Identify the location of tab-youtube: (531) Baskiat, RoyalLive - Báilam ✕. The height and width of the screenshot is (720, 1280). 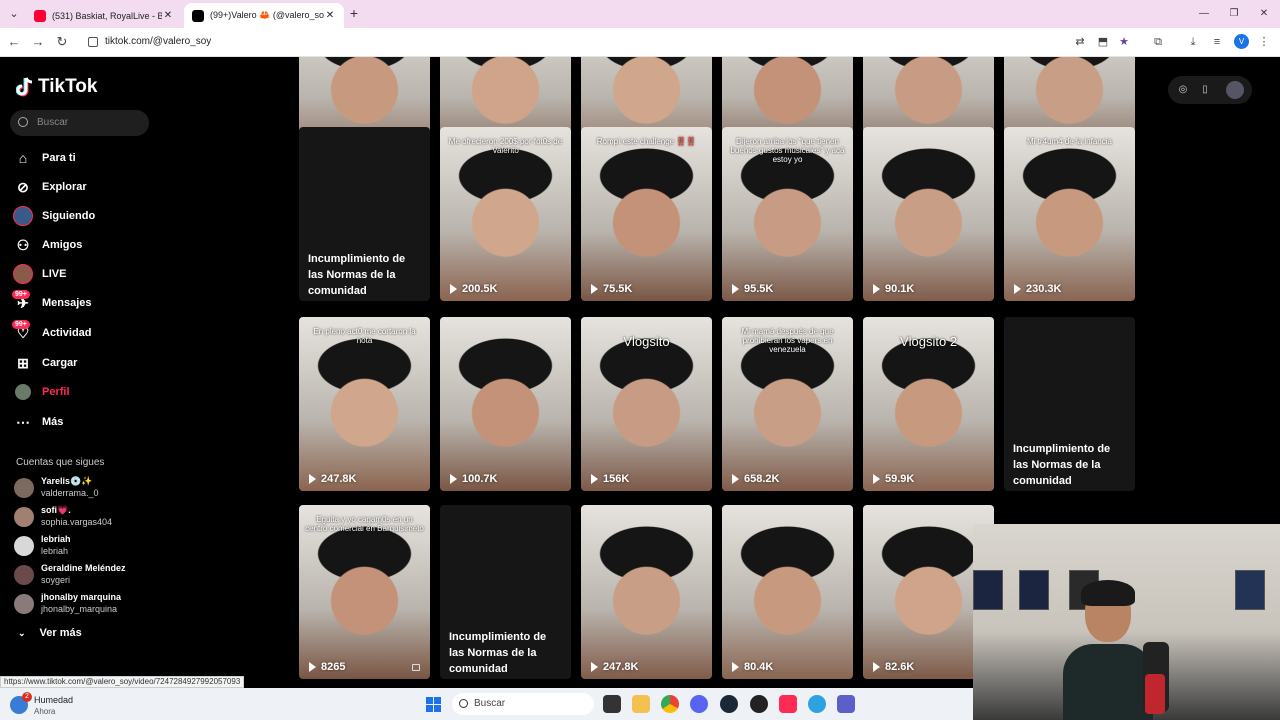
(104, 15).